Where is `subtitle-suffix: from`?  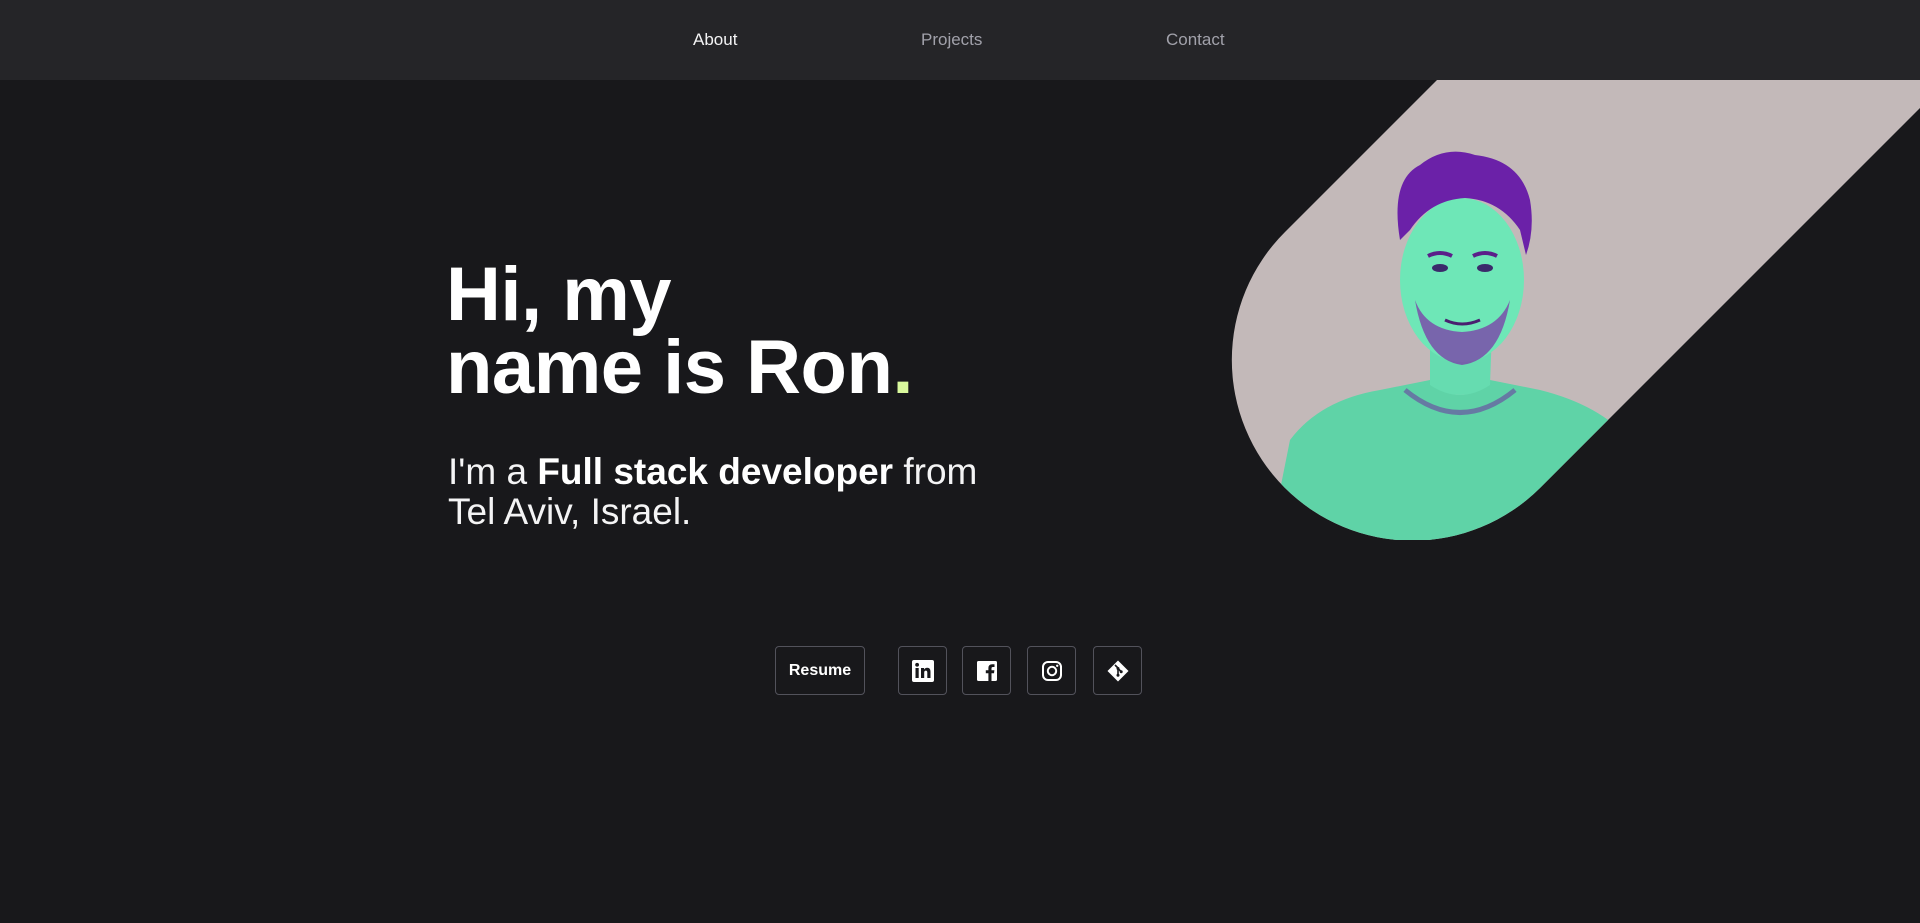
subtitle-suffix: from is located at coordinates (935, 471).